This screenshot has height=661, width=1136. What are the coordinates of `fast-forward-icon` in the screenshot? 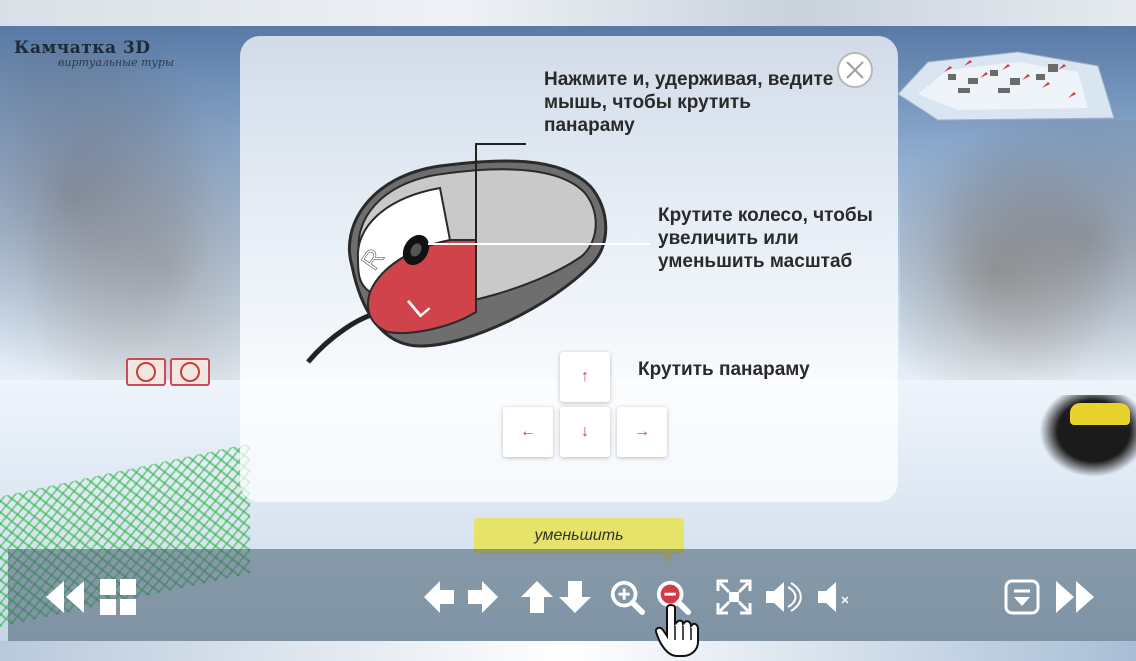 It's located at (1075, 597).